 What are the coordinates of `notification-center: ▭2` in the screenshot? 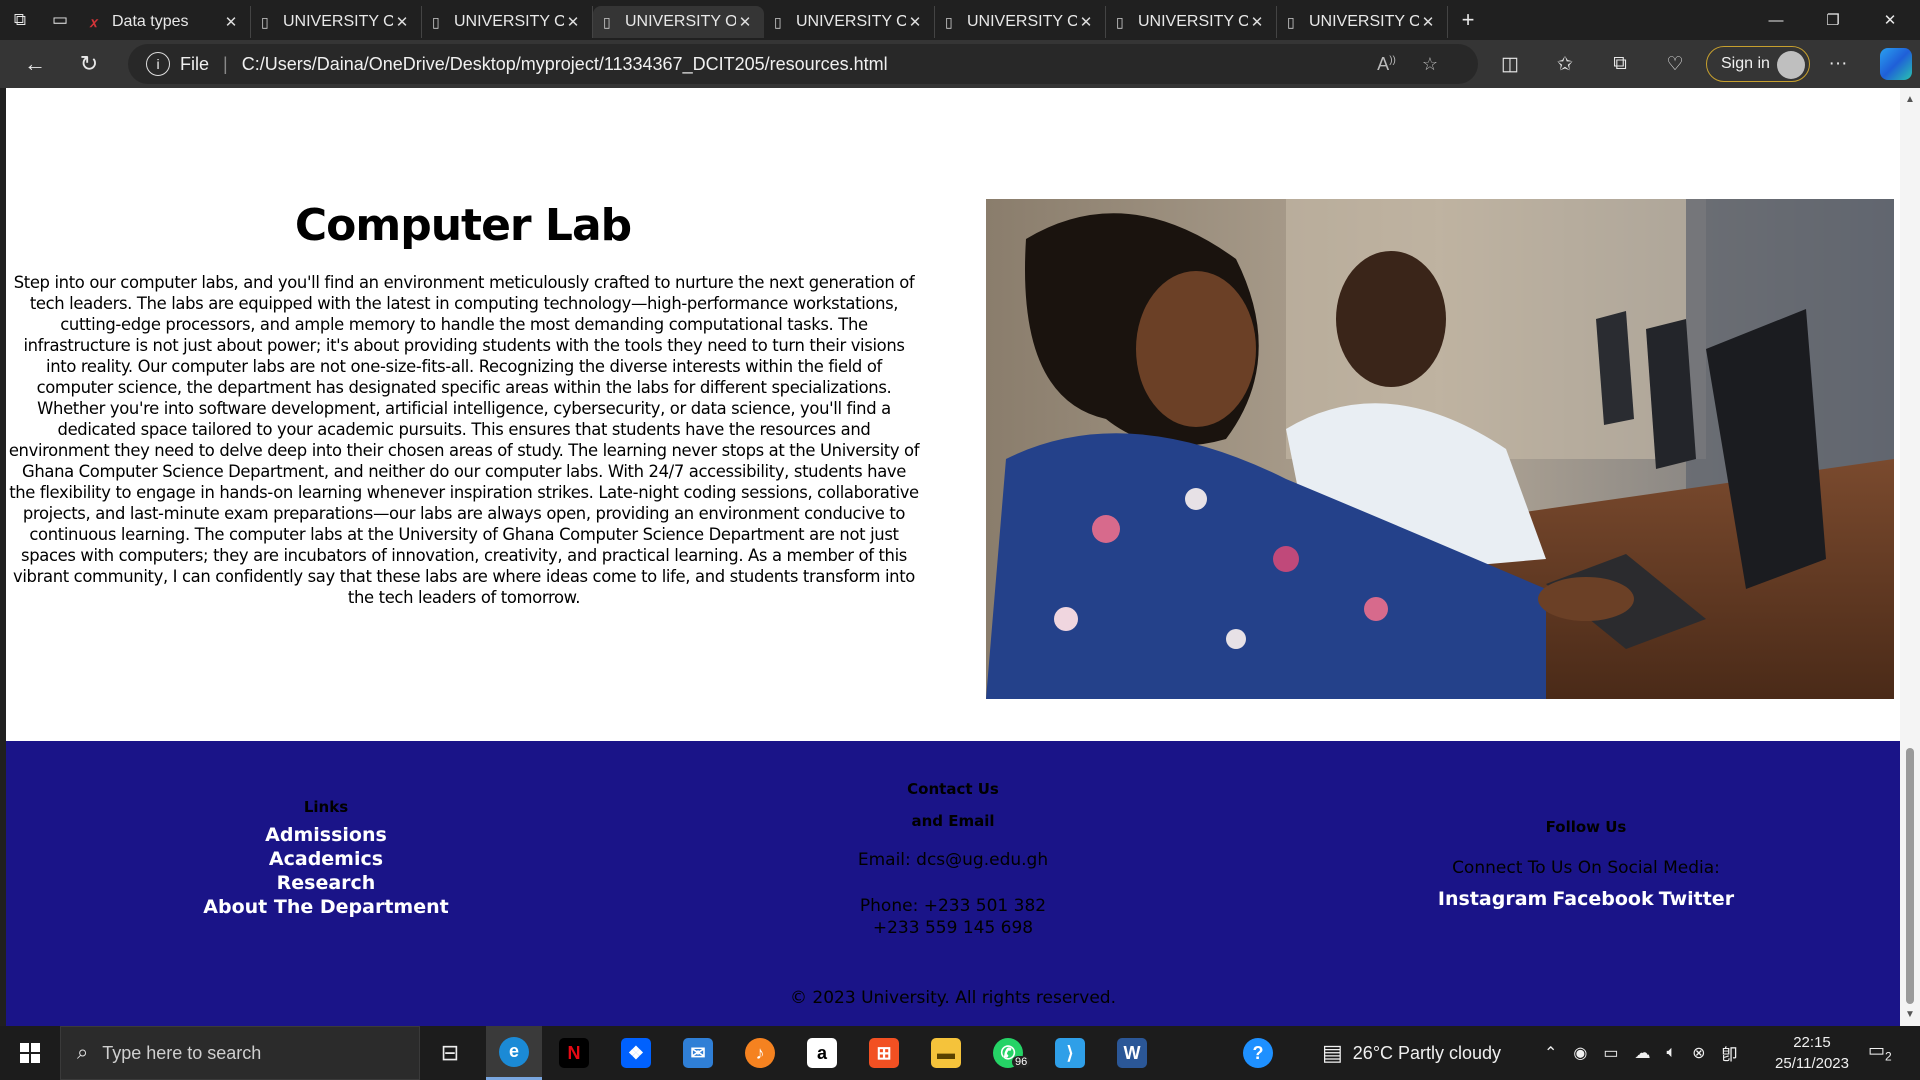 It's located at (1888, 1052).